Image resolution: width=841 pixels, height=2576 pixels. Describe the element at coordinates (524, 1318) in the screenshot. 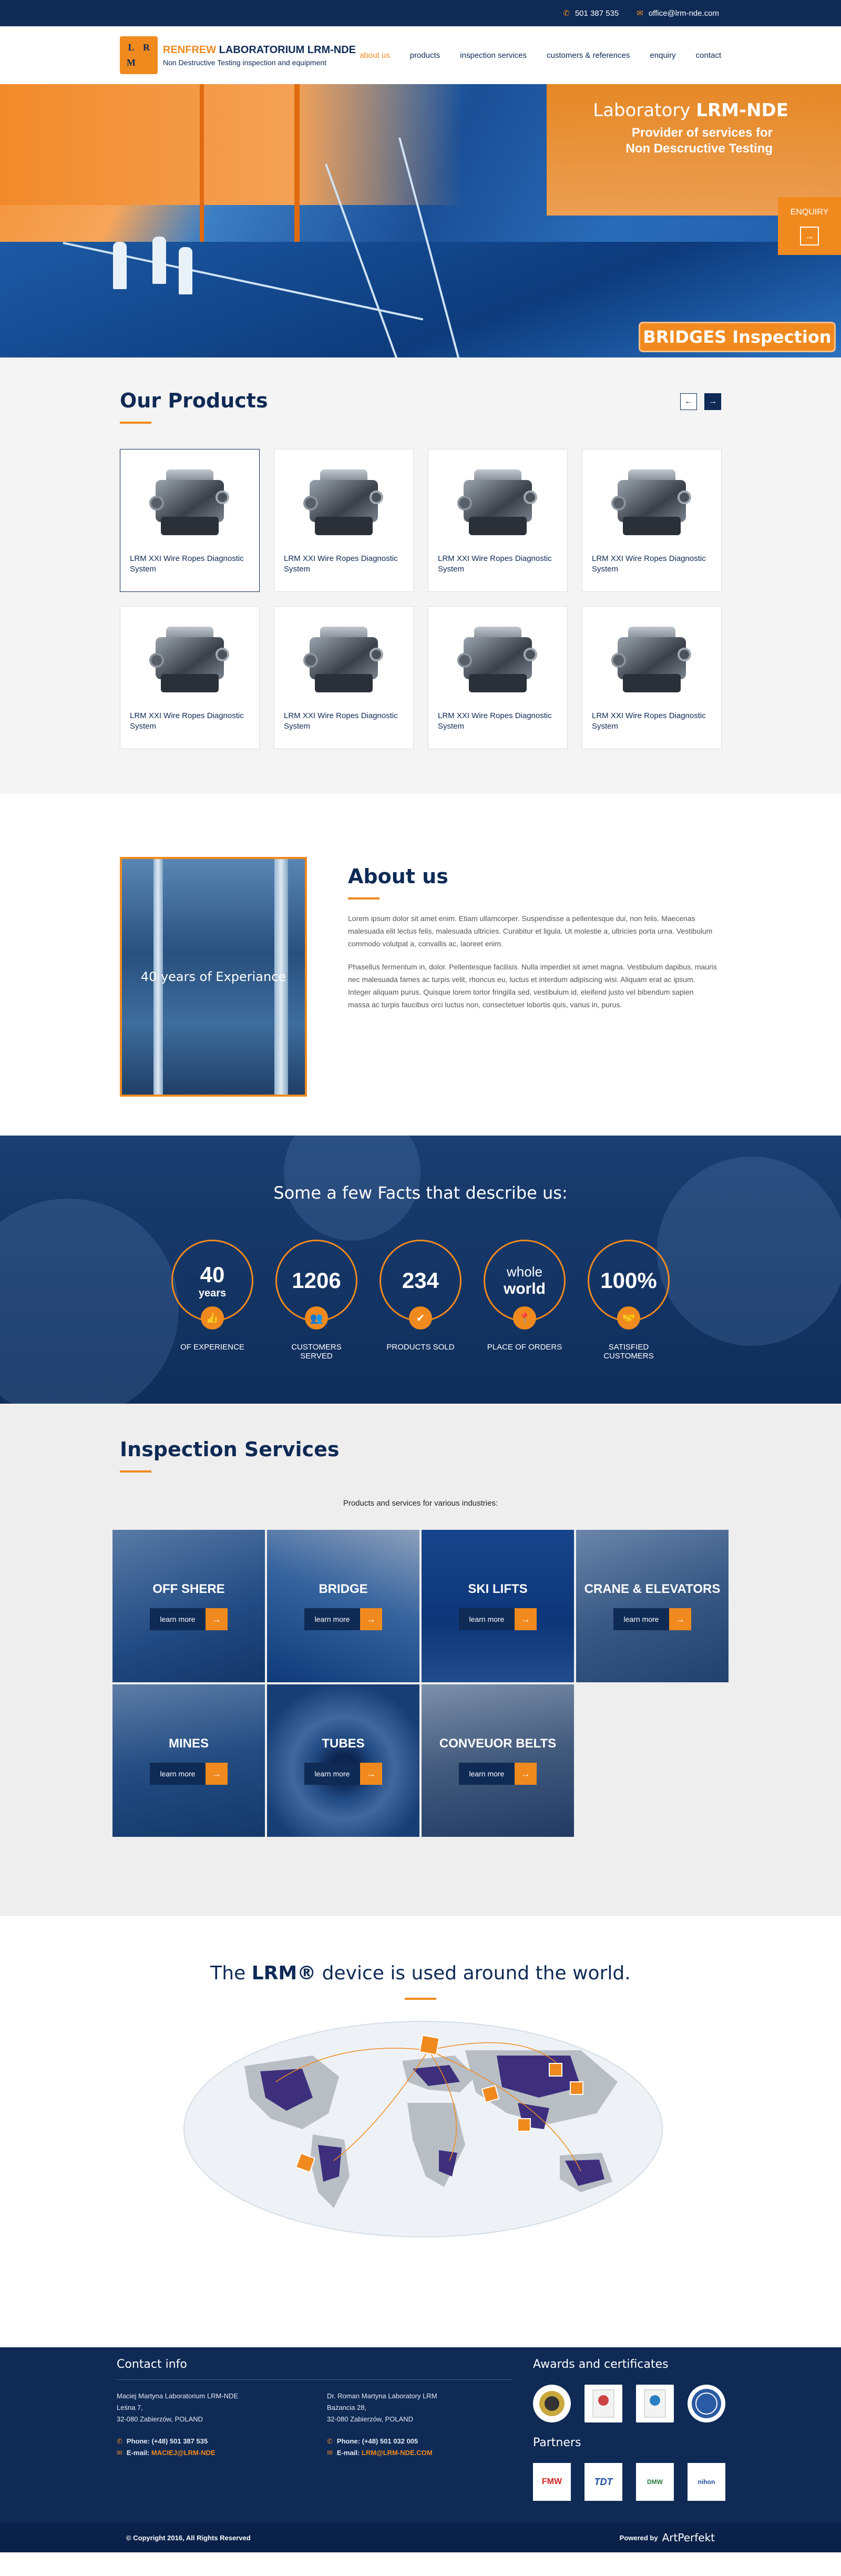

I see `map-pin-icon: 📍` at that location.